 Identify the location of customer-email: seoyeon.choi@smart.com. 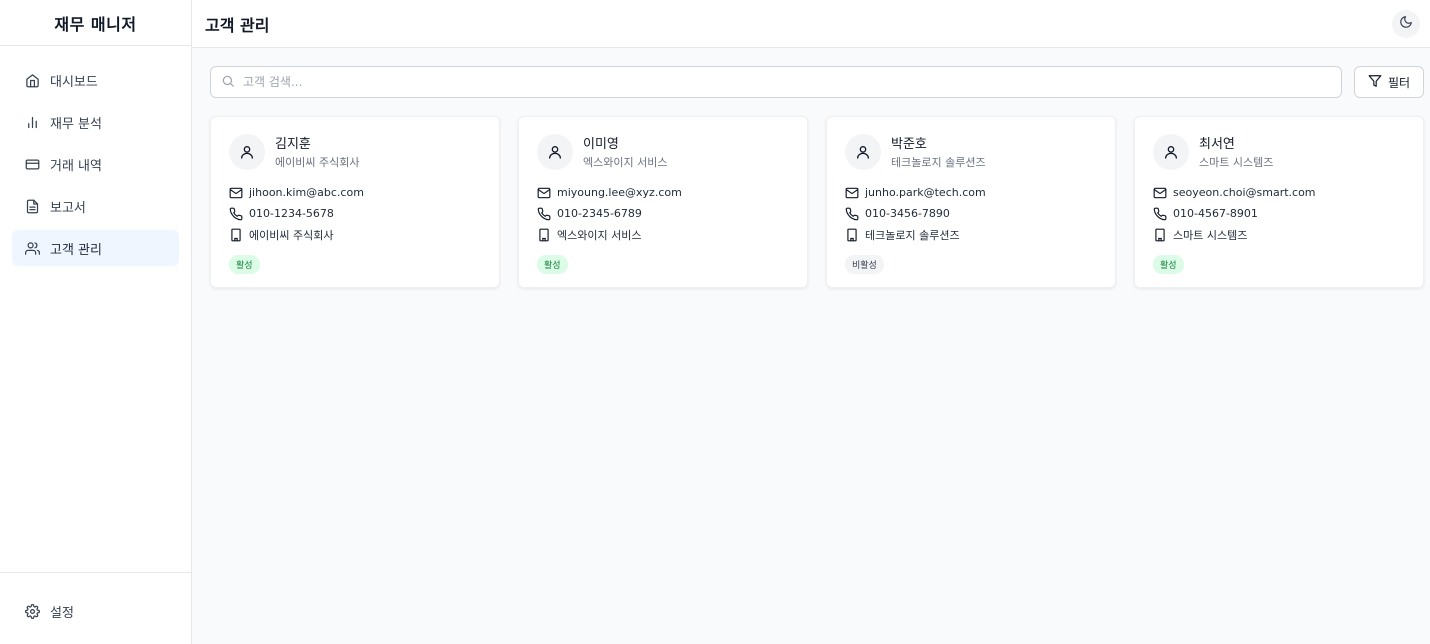
(1244, 192).